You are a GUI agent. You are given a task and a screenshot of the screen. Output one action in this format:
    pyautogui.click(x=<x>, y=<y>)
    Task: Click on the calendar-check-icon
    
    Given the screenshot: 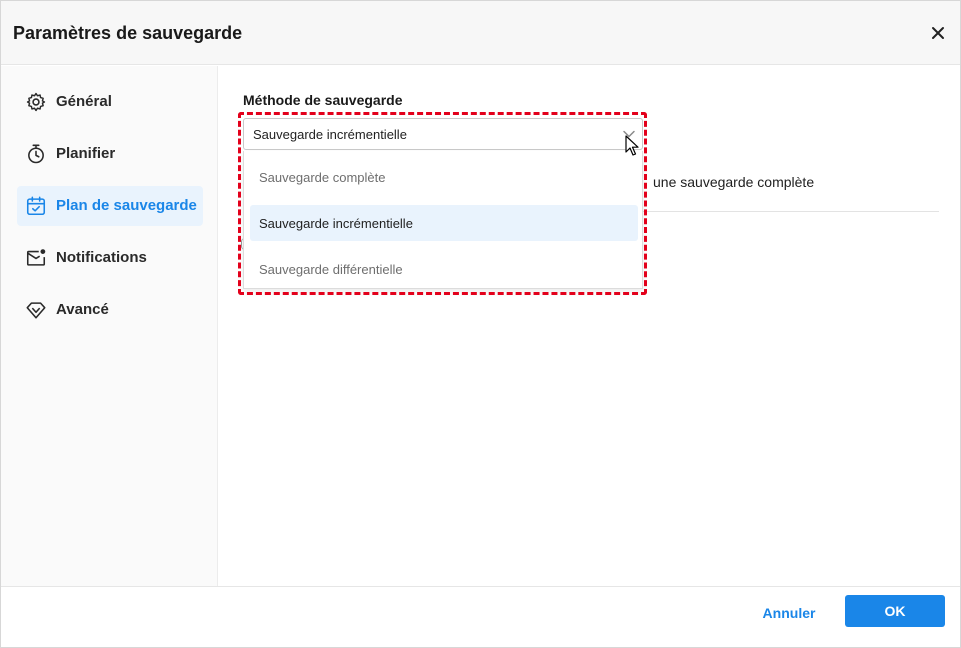 What is the action you would take?
    pyautogui.click(x=36, y=206)
    